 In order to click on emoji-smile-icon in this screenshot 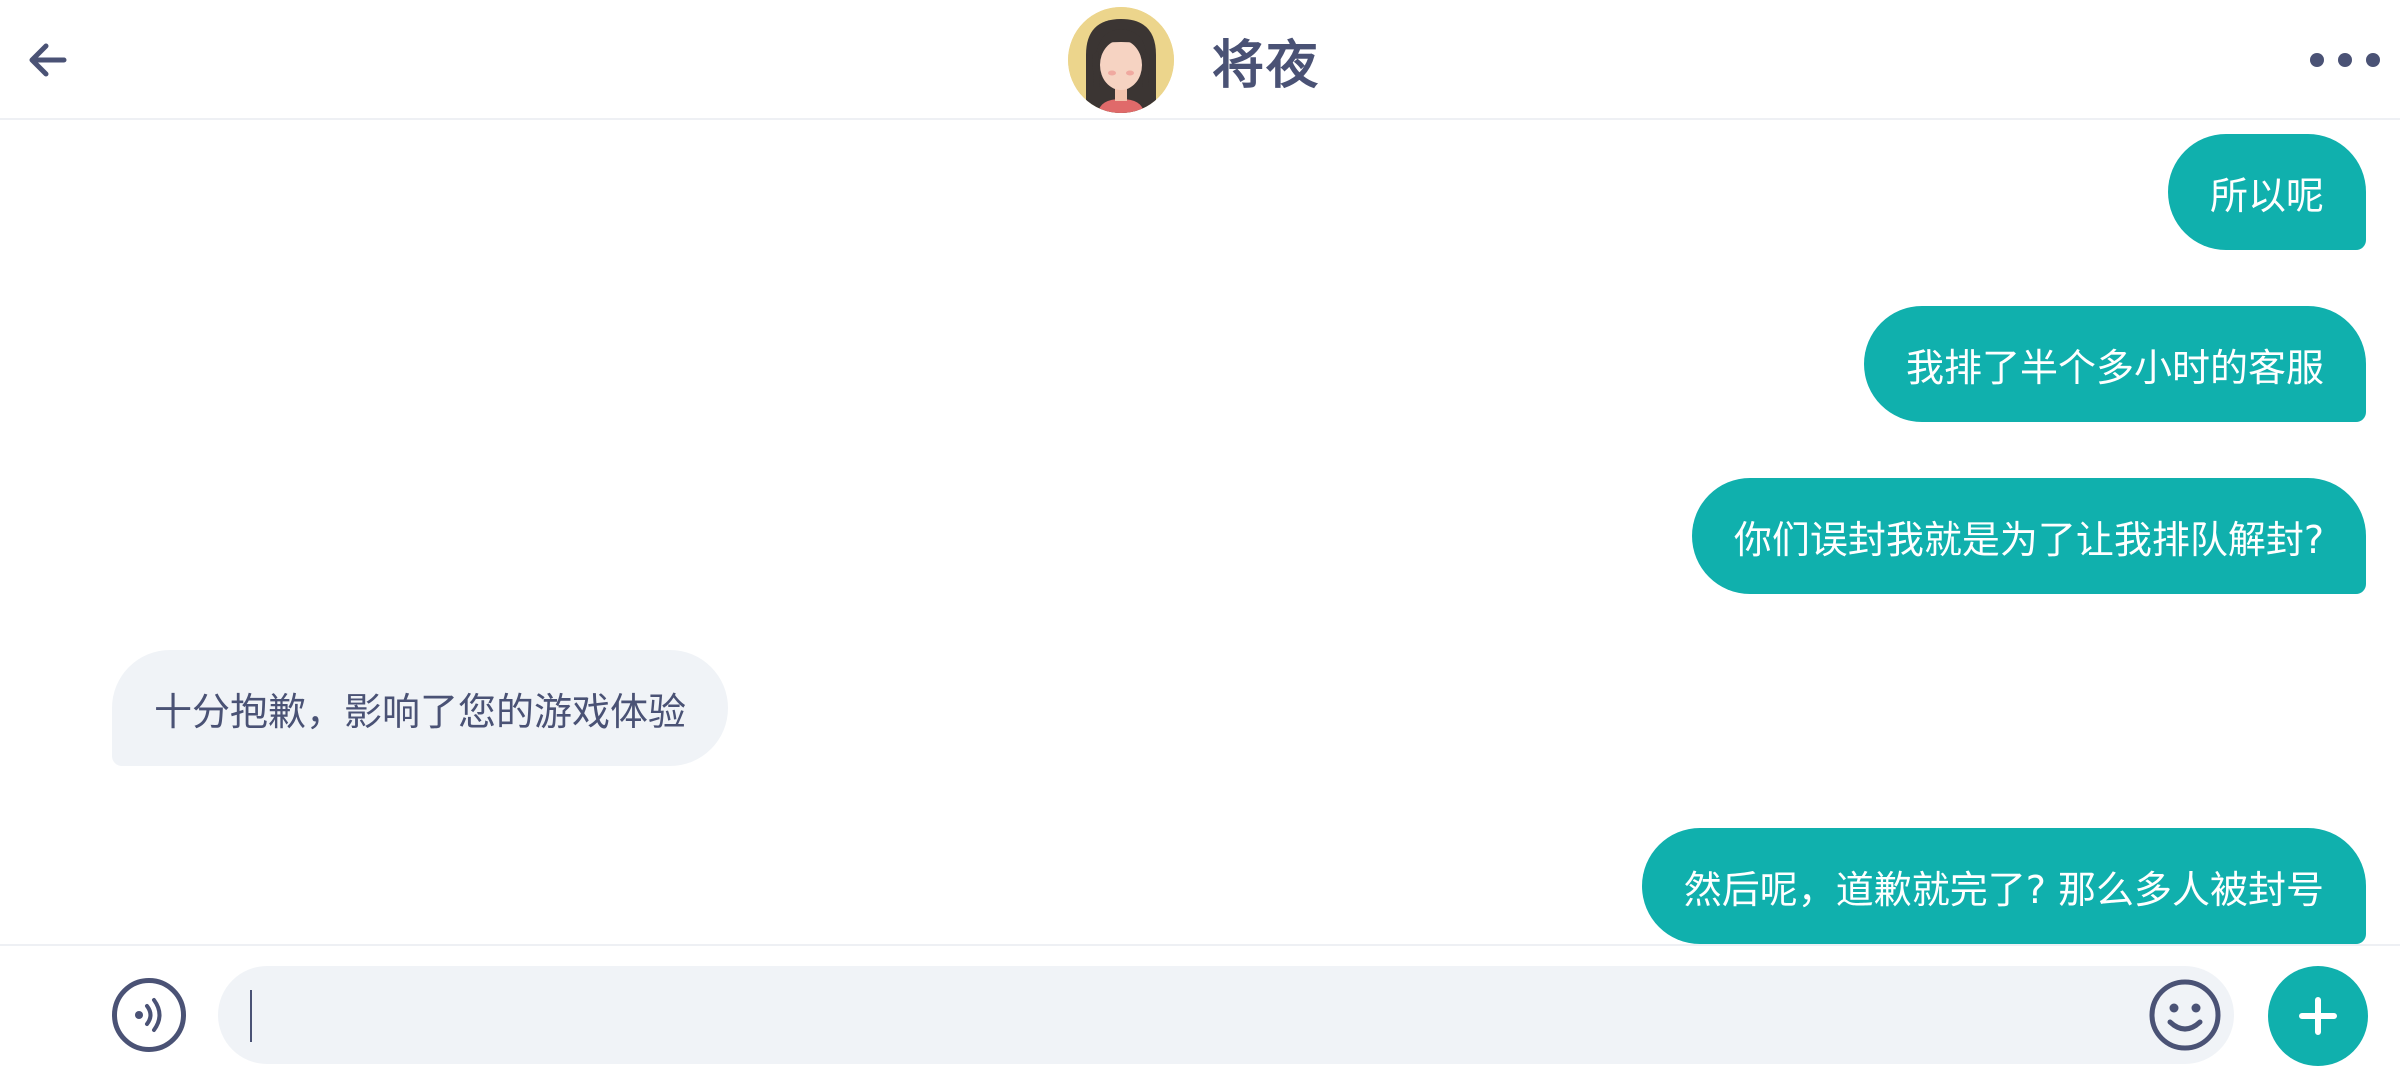, I will do `click(2185, 1015)`.